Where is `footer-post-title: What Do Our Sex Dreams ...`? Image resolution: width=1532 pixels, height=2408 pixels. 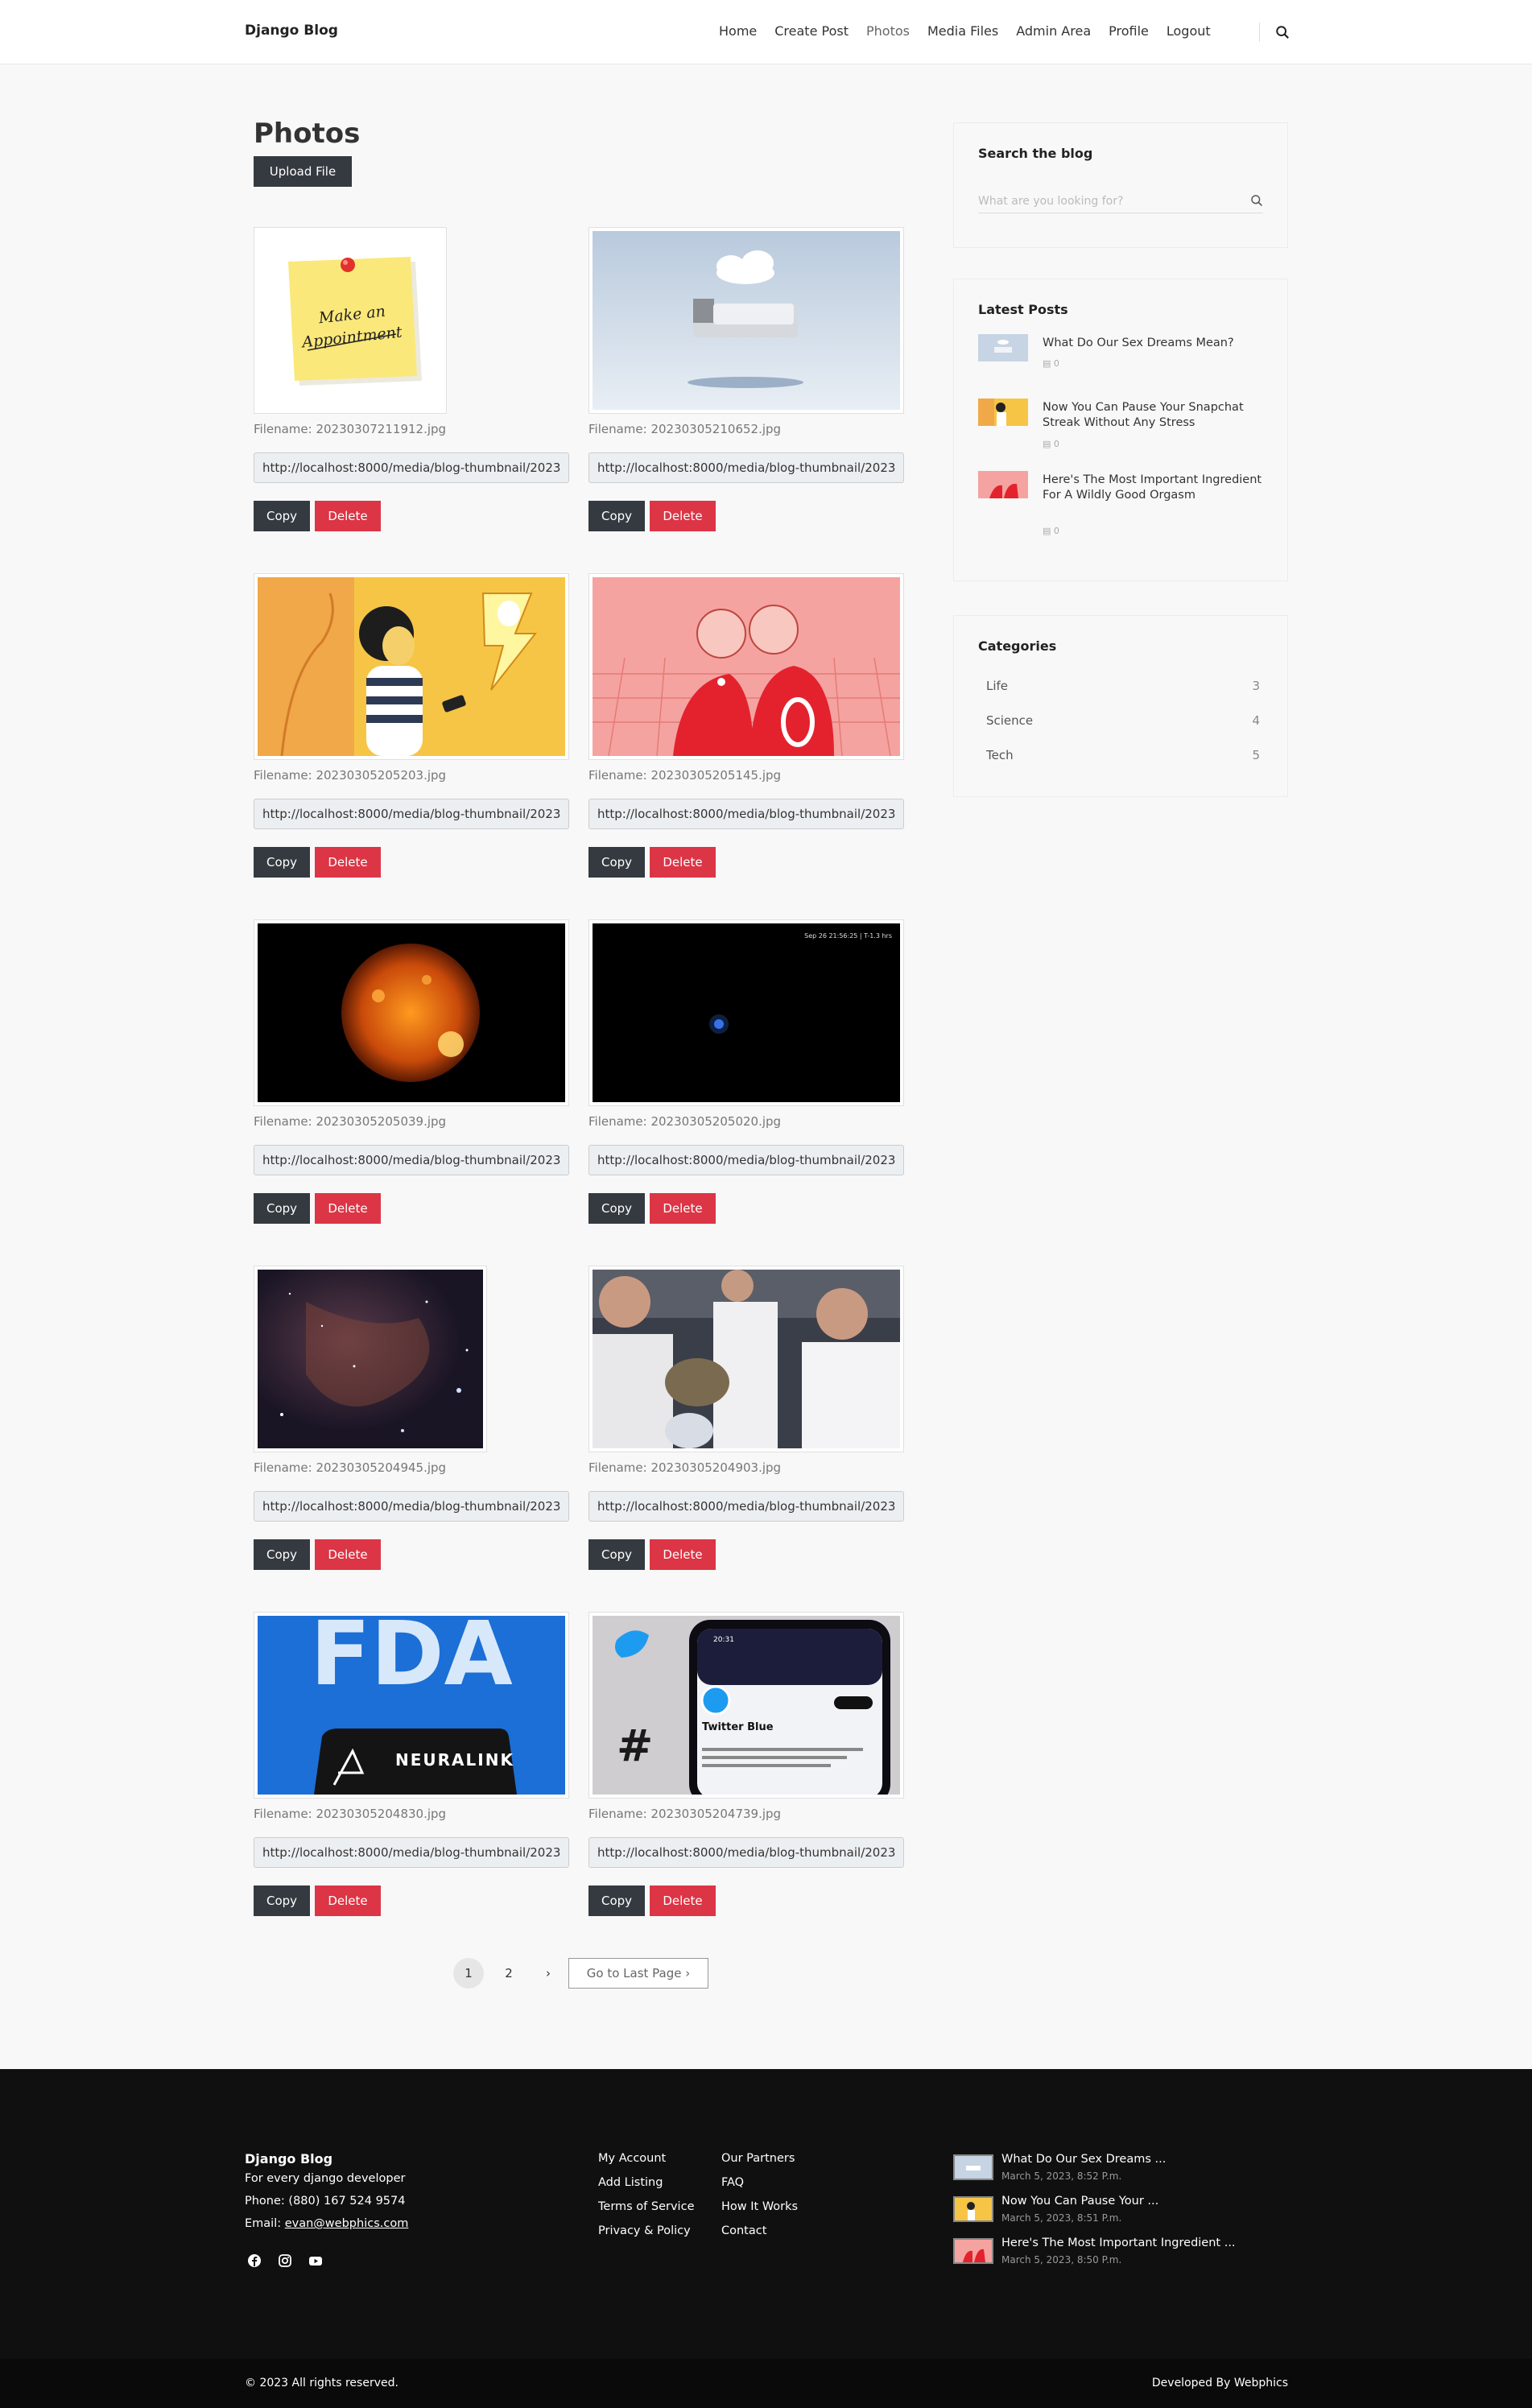 footer-post-title: What Do Our Sex Dreams ... is located at coordinates (1083, 2159).